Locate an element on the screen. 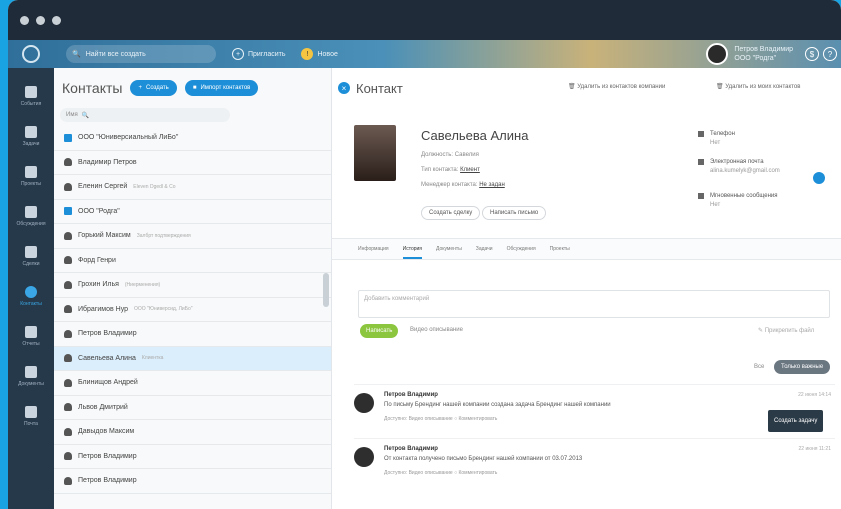 The height and width of the screenshot is (509, 841). sidebar-item-2: Проекты is located at coordinates (31, 176).